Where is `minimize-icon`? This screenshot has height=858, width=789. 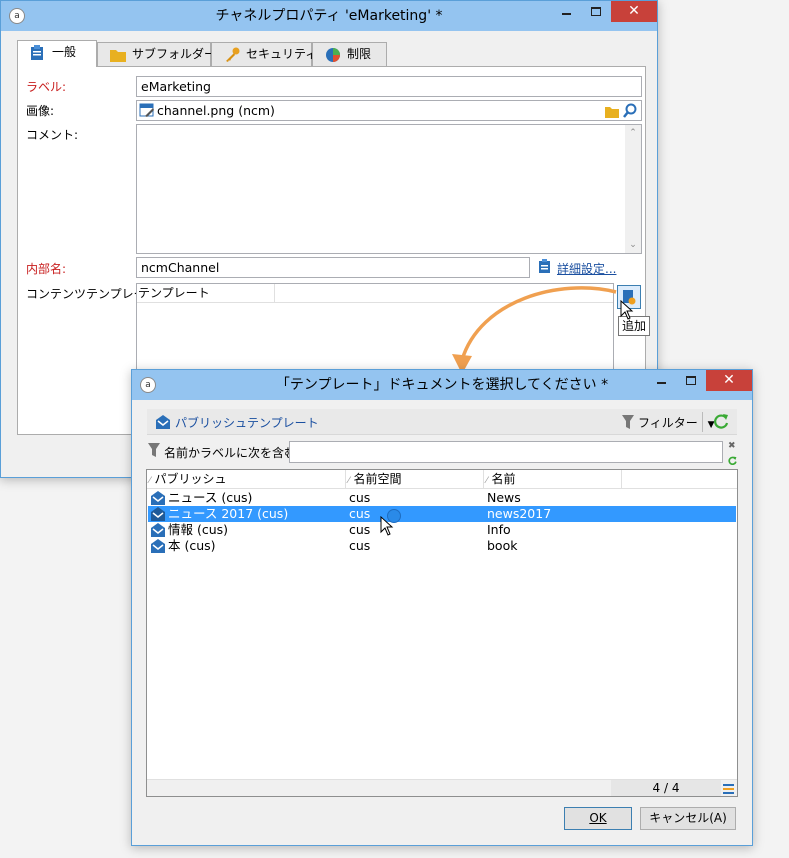 minimize-icon is located at coordinates (566, 13).